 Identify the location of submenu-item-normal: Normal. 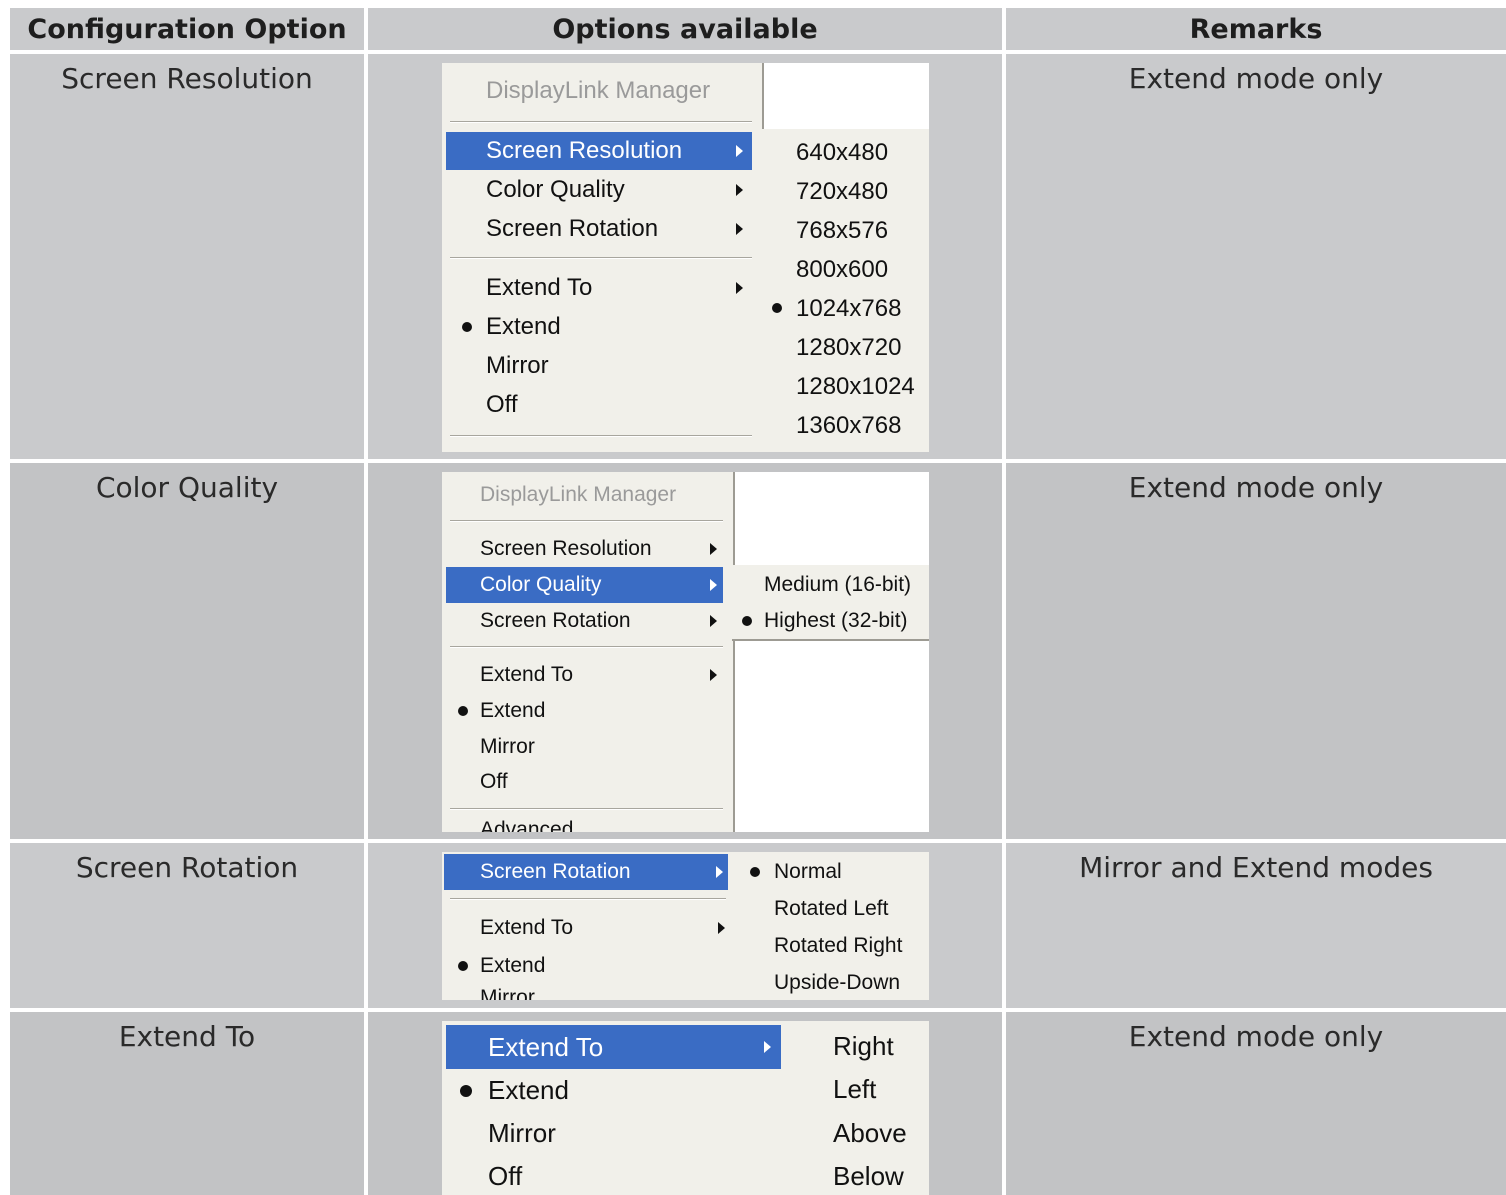
(832, 872).